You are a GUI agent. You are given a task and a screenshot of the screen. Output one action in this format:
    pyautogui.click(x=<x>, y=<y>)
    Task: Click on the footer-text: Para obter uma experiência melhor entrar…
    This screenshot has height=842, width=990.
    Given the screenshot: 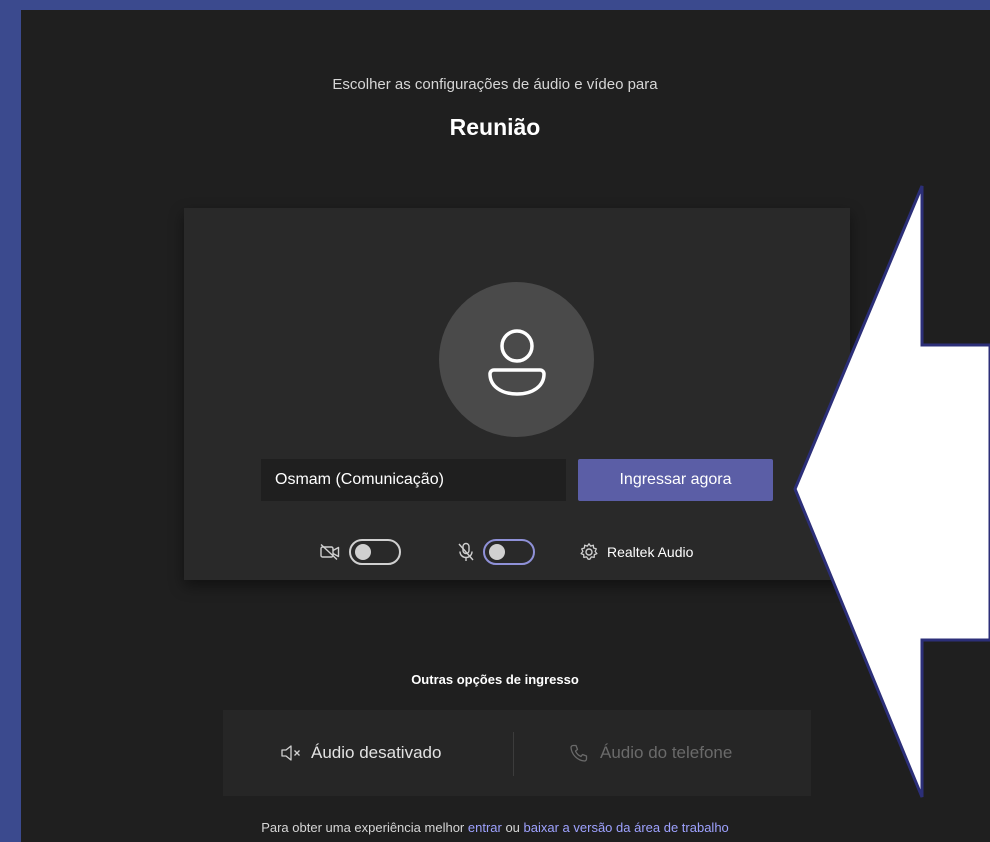 What is the action you would take?
    pyautogui.click(x=495, y=827)
    